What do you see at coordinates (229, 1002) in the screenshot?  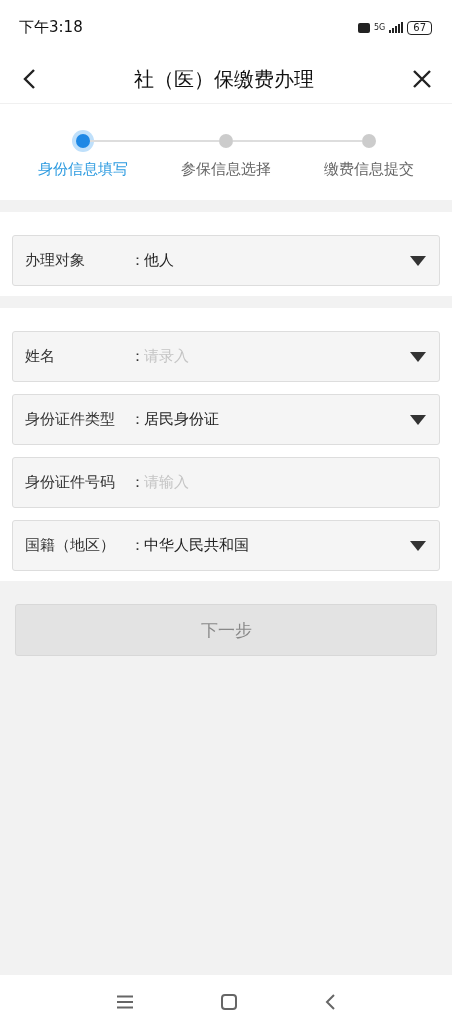 I see `home-icon` at bounding box center [229, 1002].